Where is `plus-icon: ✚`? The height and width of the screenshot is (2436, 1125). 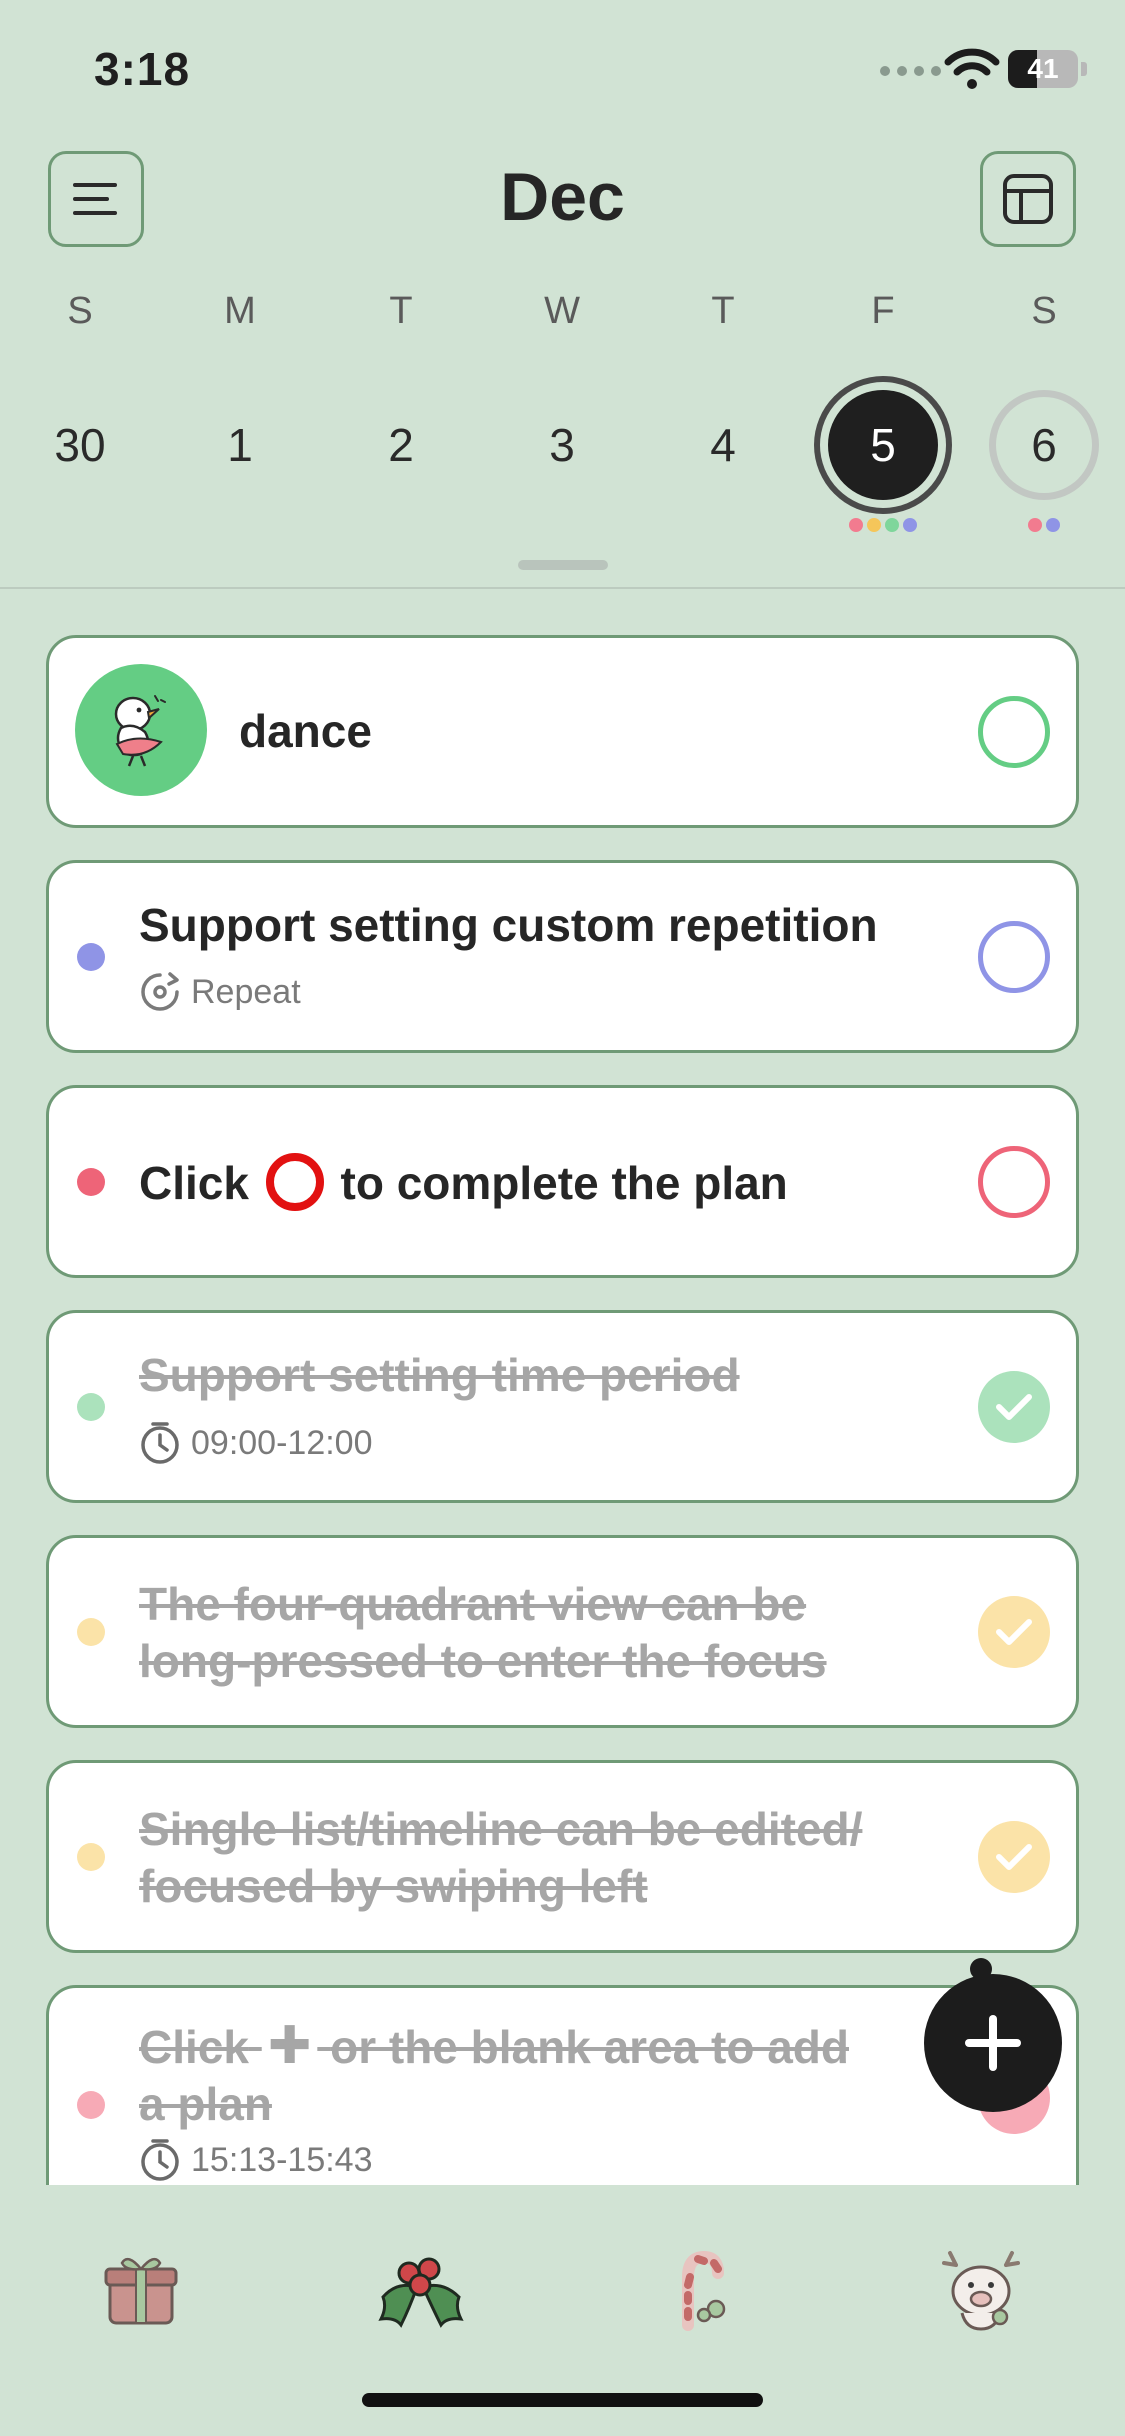 plus-icon: ✚ is located at coordinates (289, 2046).